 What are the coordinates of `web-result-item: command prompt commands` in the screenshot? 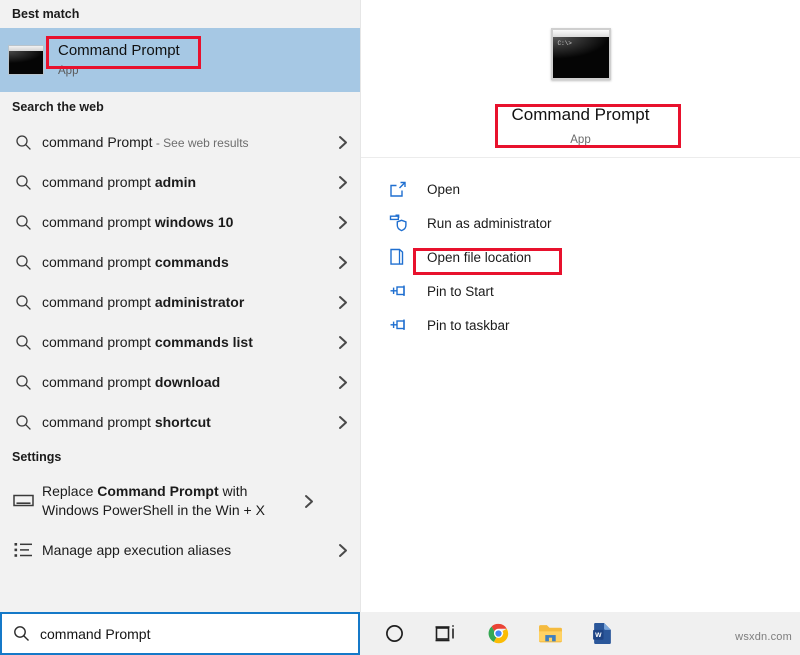 It's located at (180, 262).